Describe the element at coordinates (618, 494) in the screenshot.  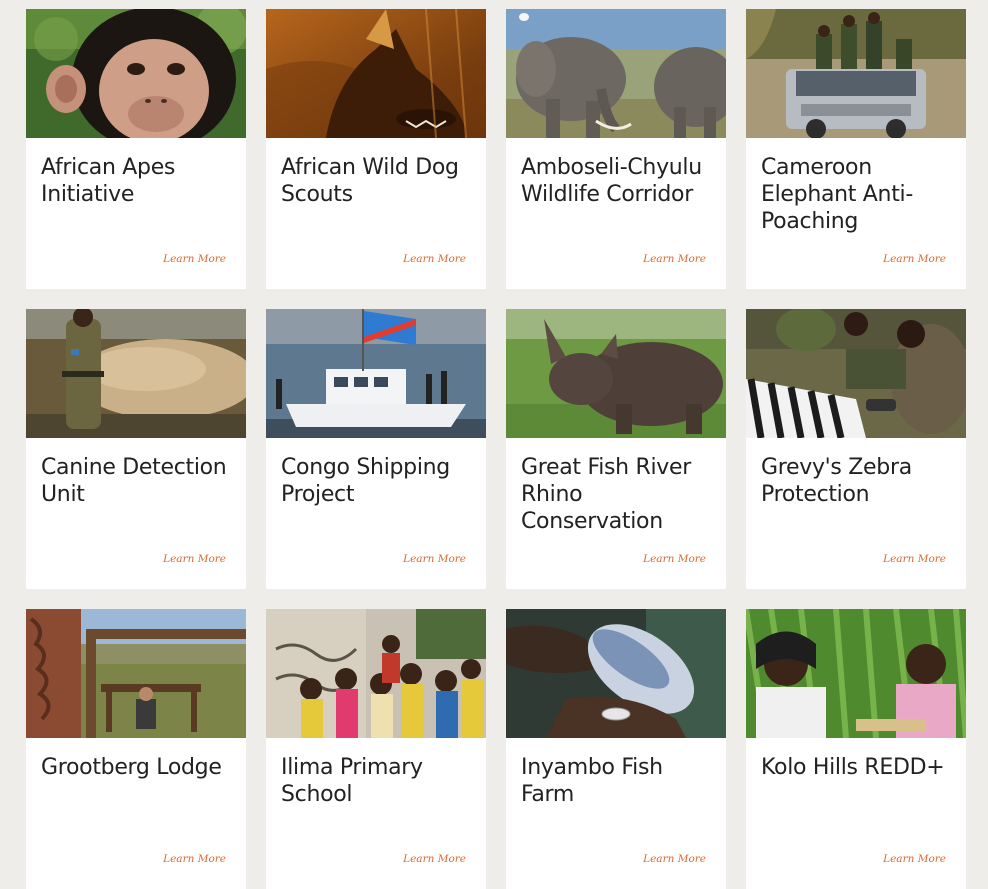
I see `project-title: Great Fish River Rhino Conservation` at that location.